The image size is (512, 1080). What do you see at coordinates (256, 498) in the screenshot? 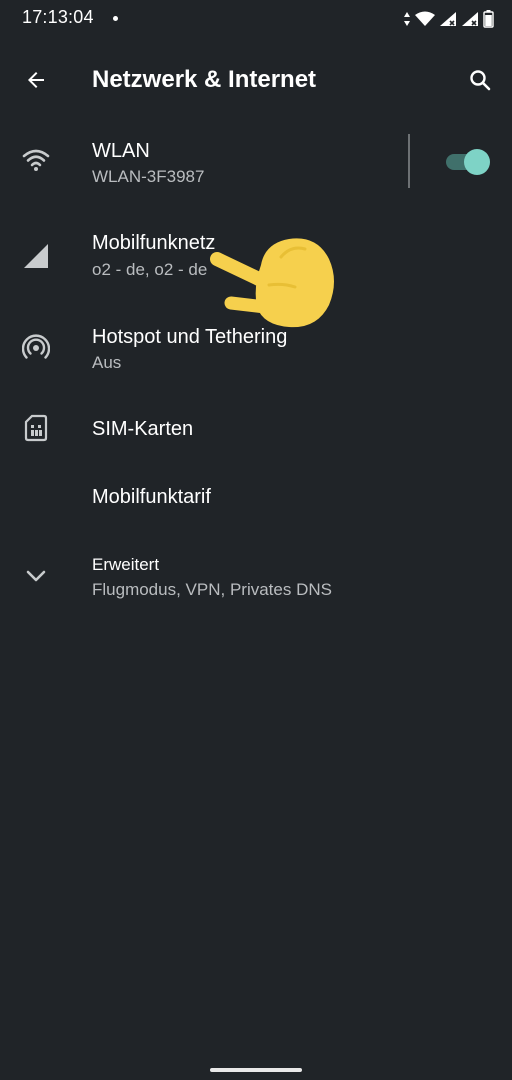
I see `list-item-mobilfunktarif: Mobilfunktarif` at bounding box center [256, 498].